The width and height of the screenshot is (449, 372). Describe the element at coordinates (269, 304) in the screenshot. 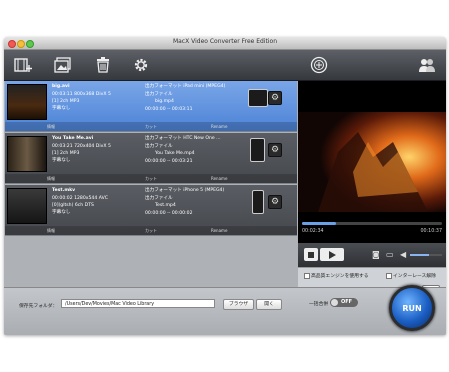

I see `open-button: 開く` at that location.